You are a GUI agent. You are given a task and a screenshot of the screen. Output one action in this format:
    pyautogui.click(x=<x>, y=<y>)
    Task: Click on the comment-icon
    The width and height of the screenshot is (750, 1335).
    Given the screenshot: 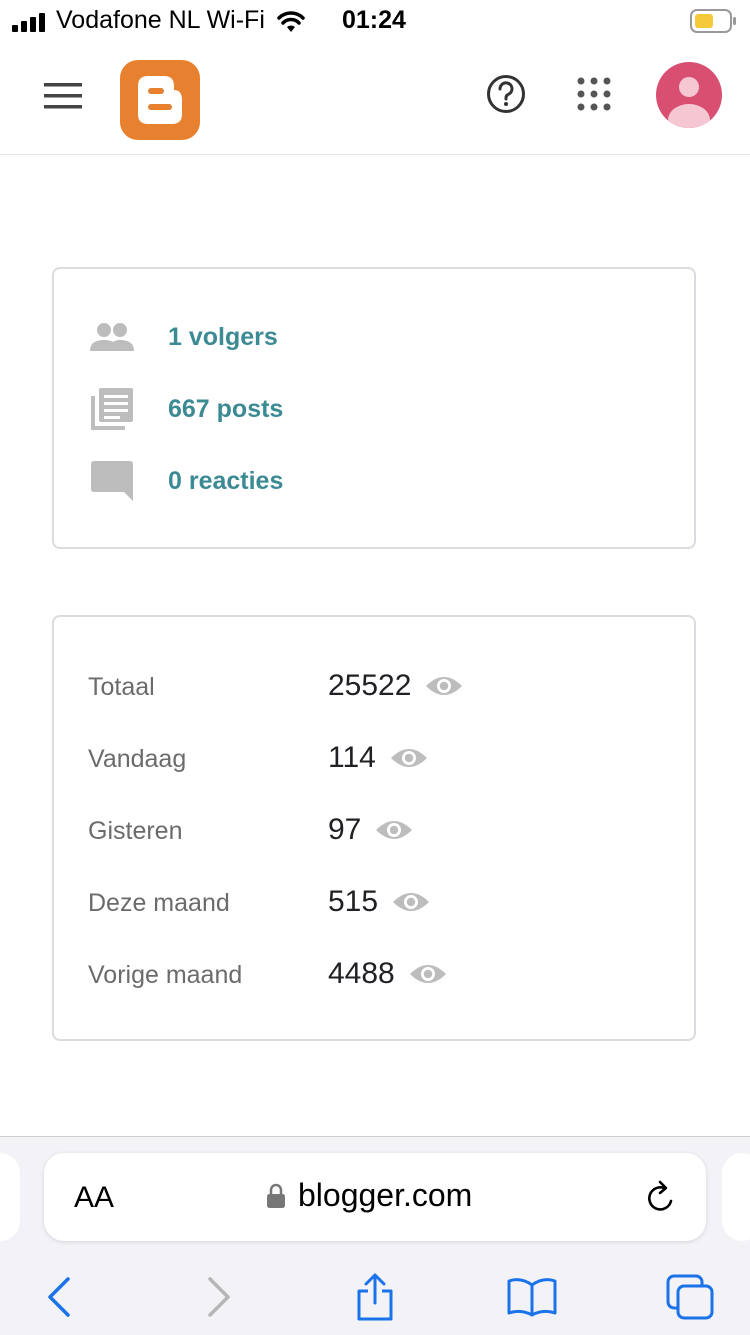 What is the action you would take?
    pyautogui.click(x=112, y=481)
    